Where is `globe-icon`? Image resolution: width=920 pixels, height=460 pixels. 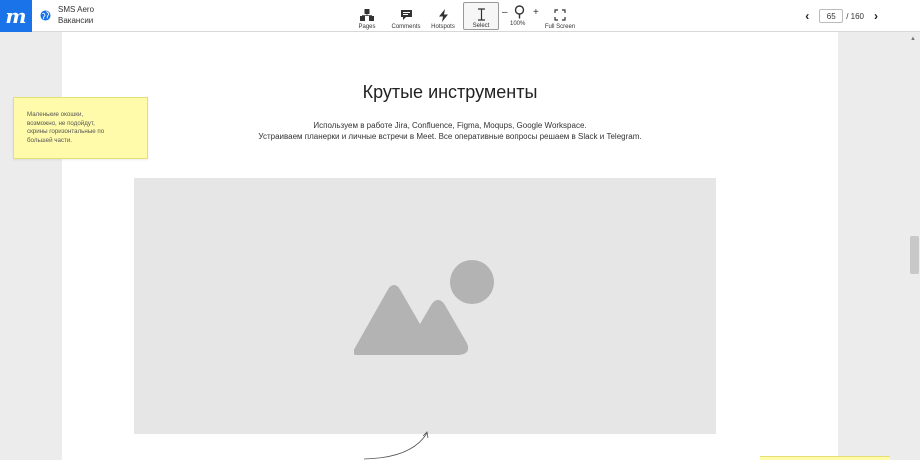 globe-icon is located at coordinates (45, 15).